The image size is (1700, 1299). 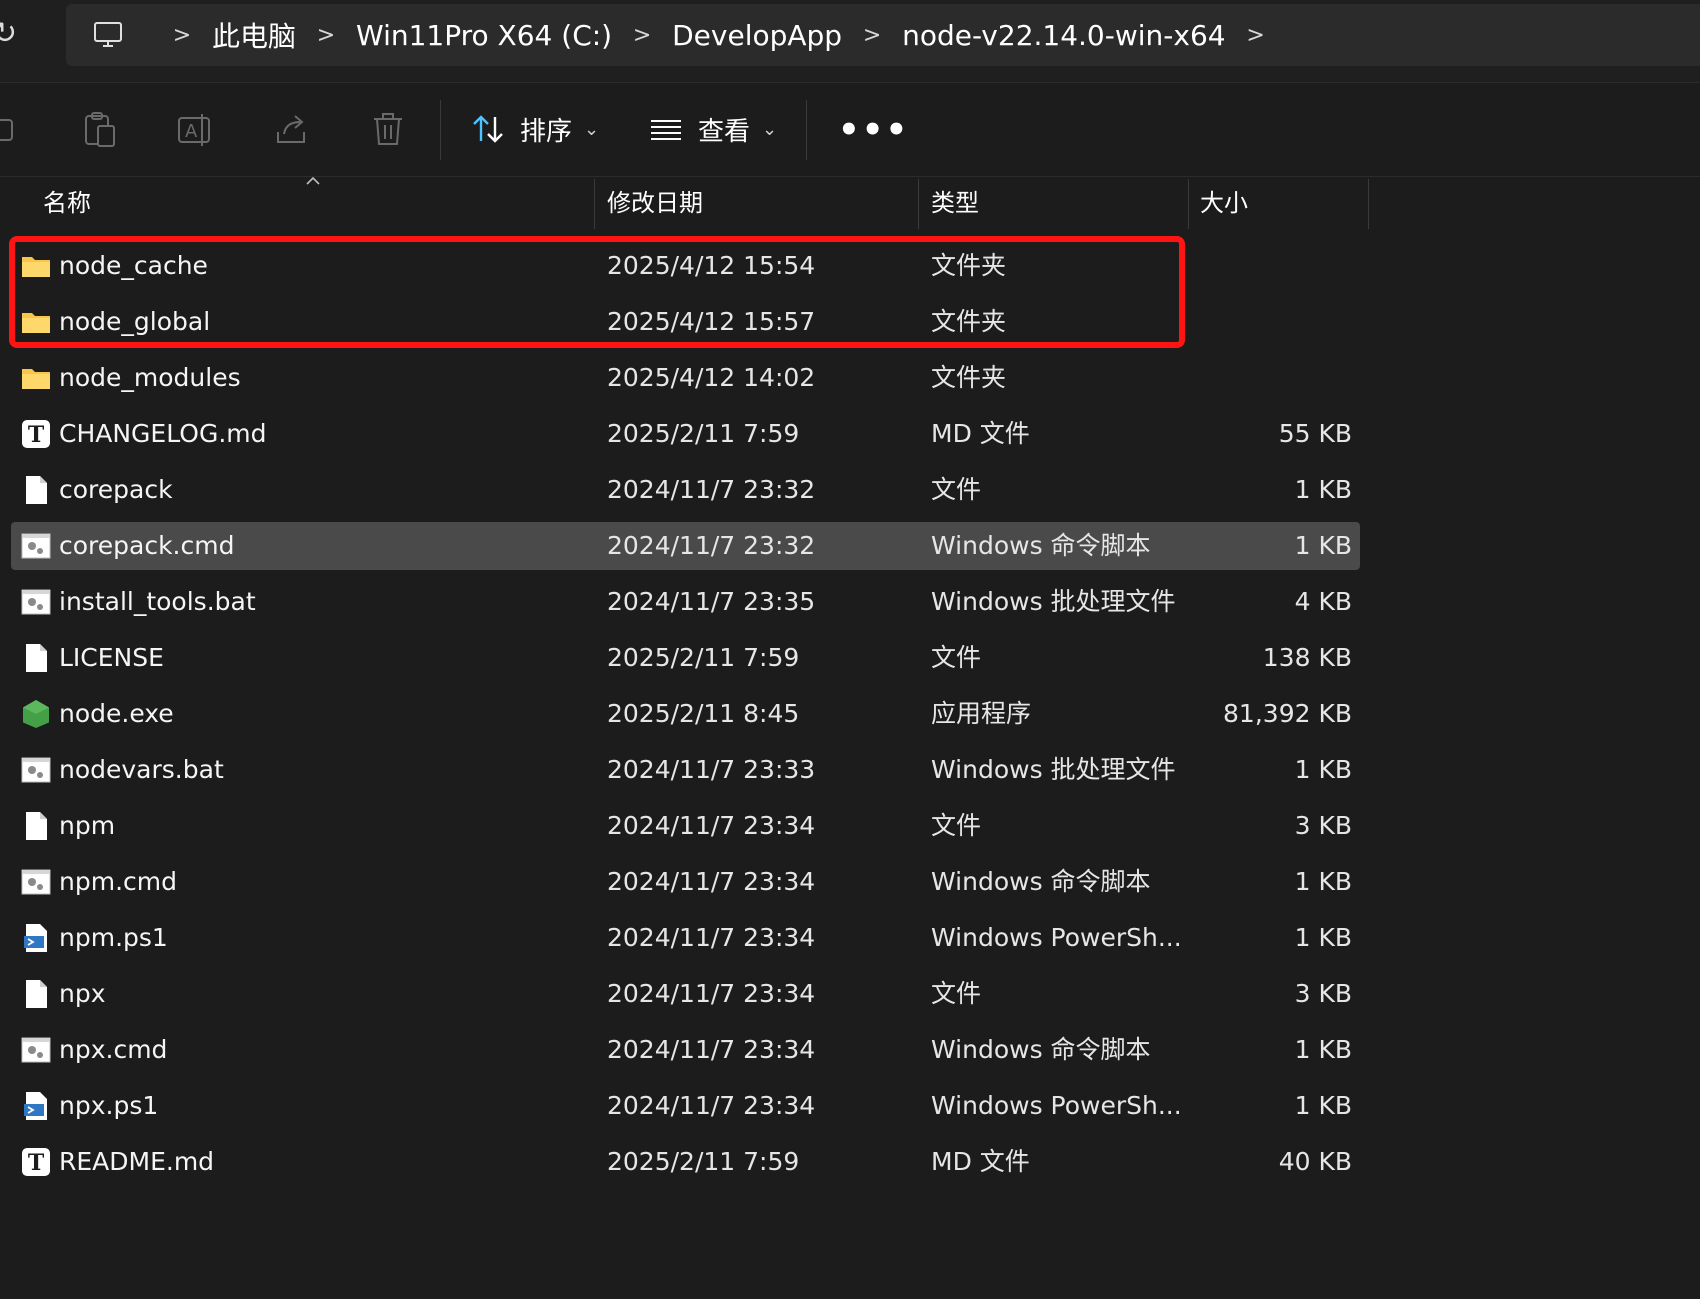 What do you see at coordinates (108, 35) in the screenshot?
I see `computer-icon` at bounding box center [108, 35].